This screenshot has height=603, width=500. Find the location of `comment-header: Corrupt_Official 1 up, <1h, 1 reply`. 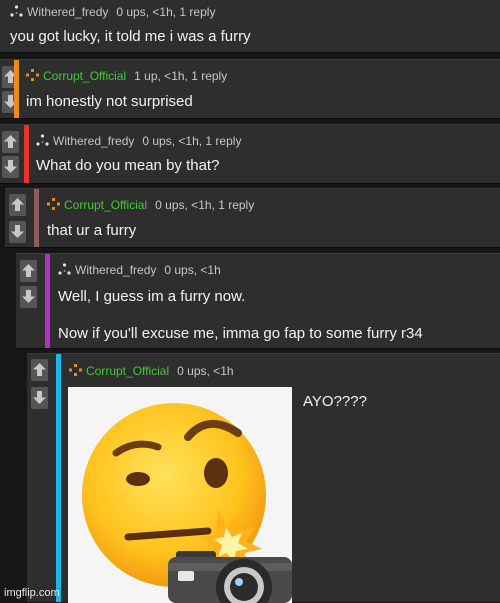

comment-header: Corrupt_Official 1 up, <1h, 1 reply is located at coordinates (126, 76).